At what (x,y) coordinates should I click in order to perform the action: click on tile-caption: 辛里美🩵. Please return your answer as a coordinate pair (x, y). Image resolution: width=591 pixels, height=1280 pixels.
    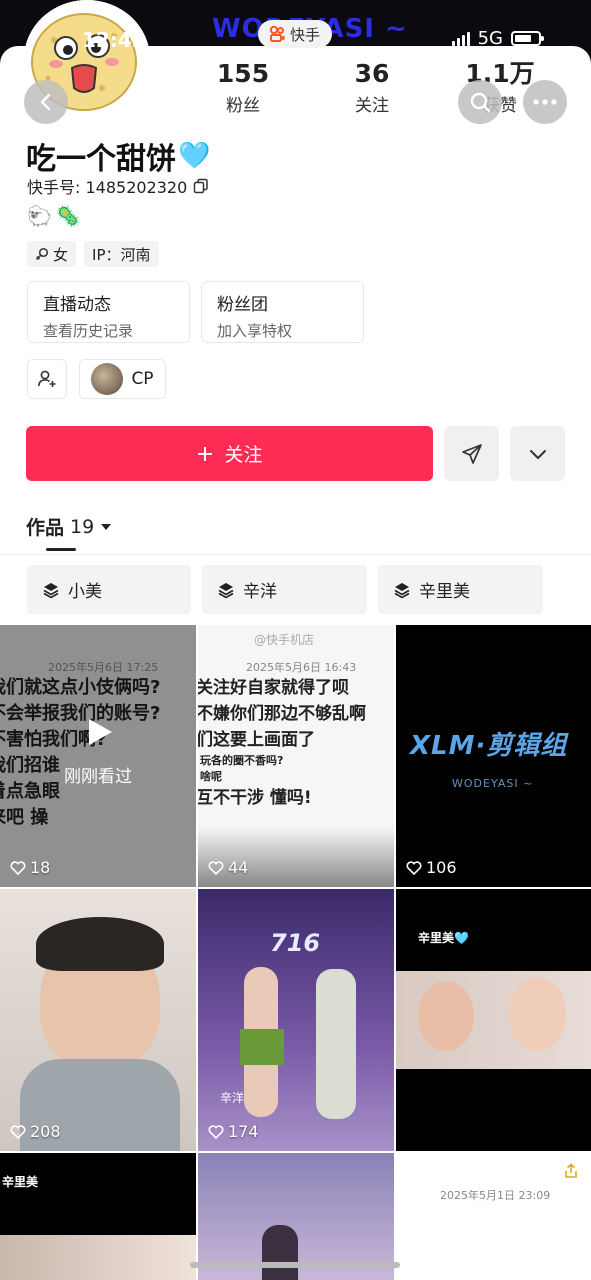
    Looking at the image, I should click on (443, 938).